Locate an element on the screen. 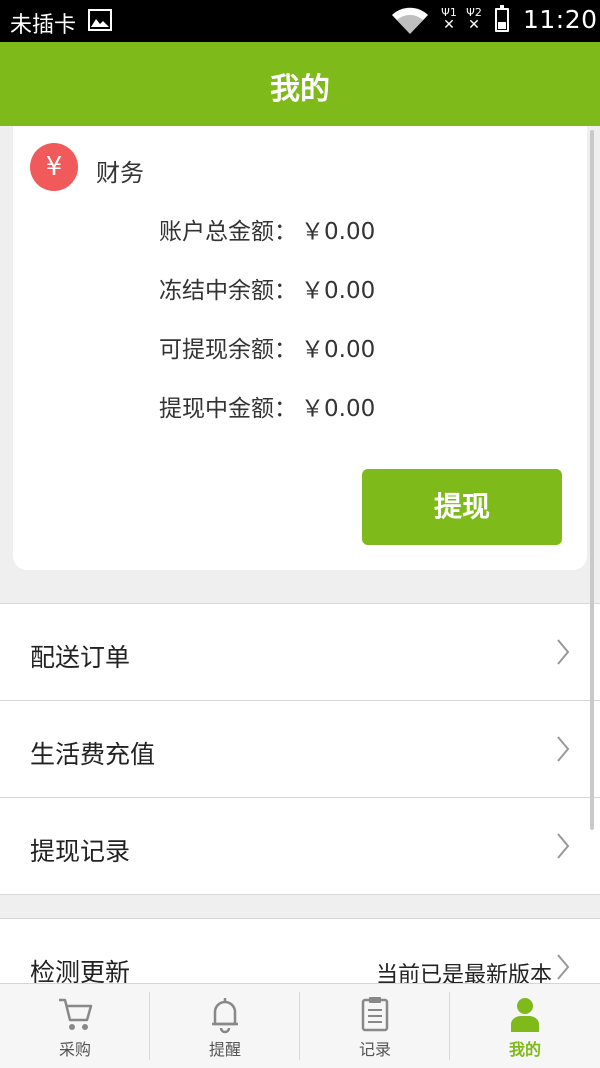  clock: 11:20 is located at coordinates (560, 19).